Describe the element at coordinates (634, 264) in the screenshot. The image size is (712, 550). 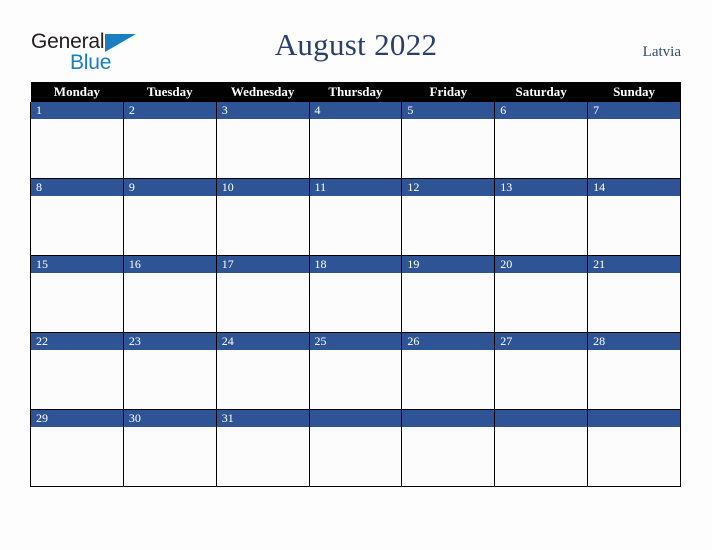
I see `day-number: 21` at that location.